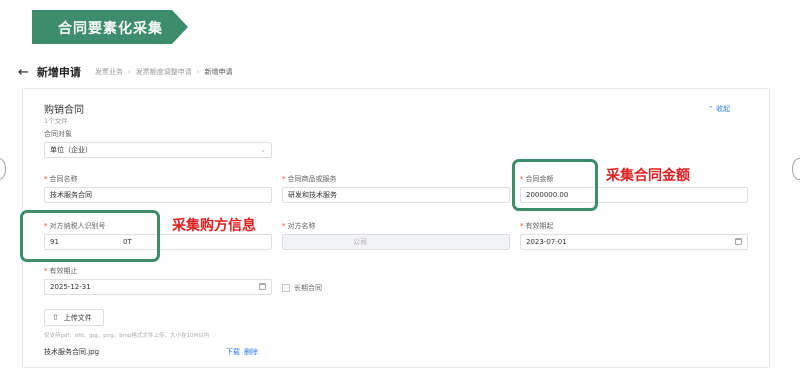  Describe the element at coordinates (58, 72) in the screenshot. I see `page-title: 新增申请` at that location.